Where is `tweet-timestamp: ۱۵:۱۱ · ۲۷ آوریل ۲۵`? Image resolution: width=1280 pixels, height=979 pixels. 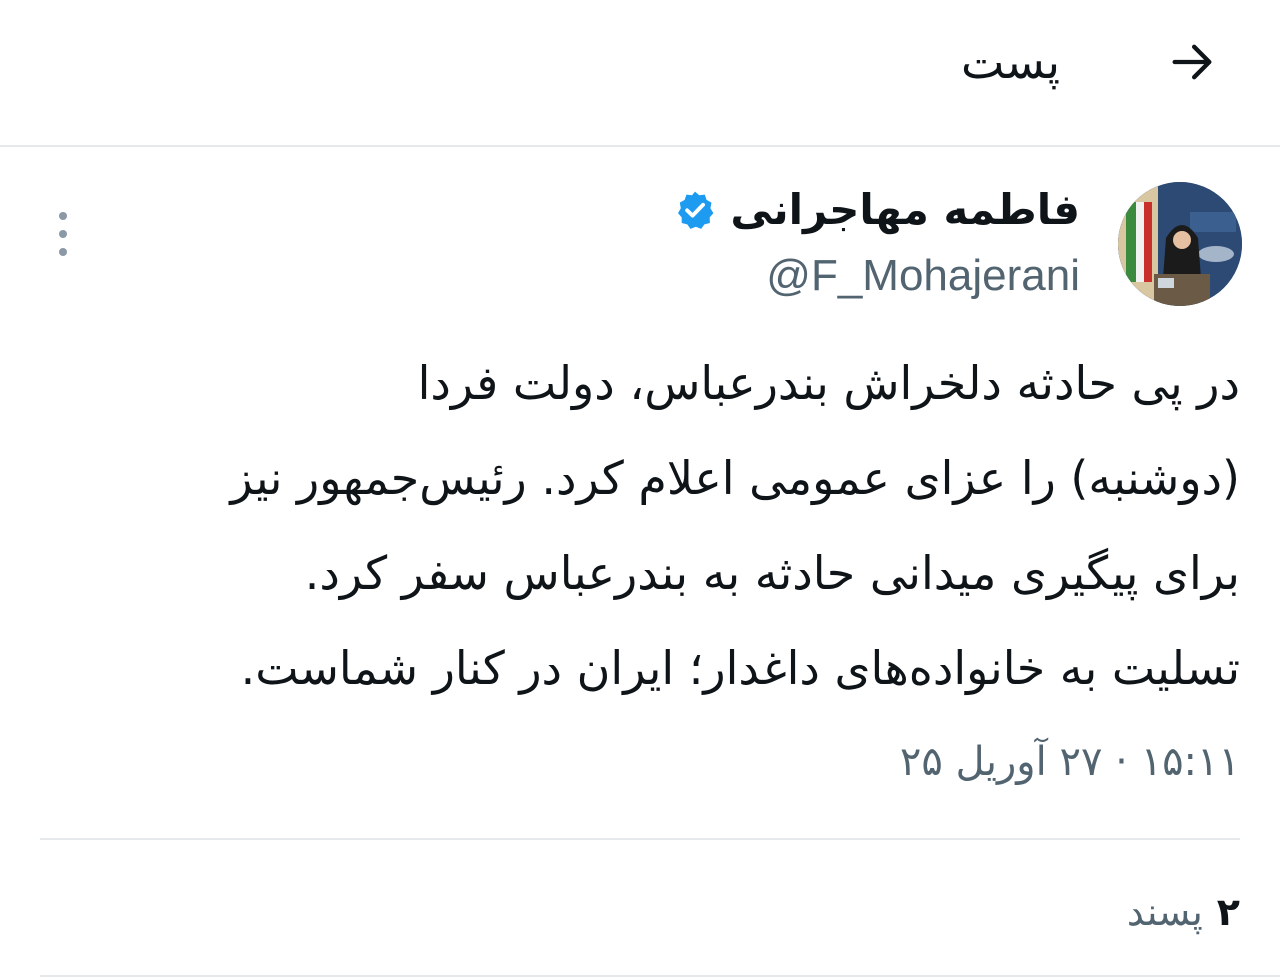 tweet-timestamp: ۱۵:۱۱ · ۲۷ آوریل ۲۵ is located at coordinates (1070, 762).